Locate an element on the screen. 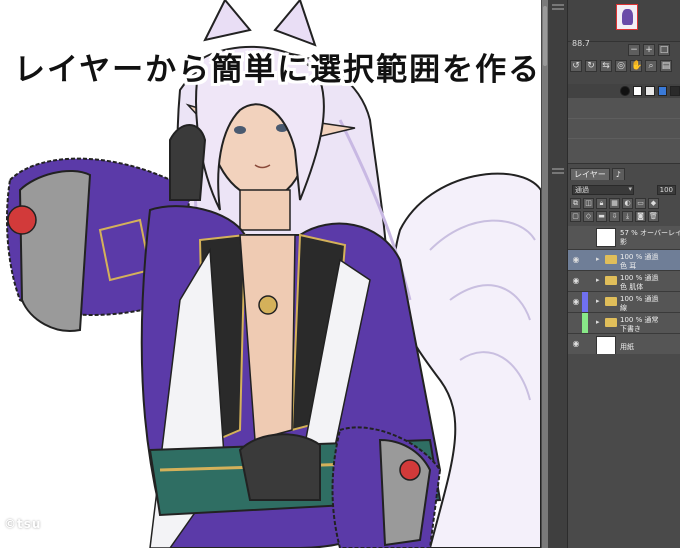 The width and height of the screenshot is (680, 548). merge-down-icon: ⤓ is located at coordinates (627, 216).